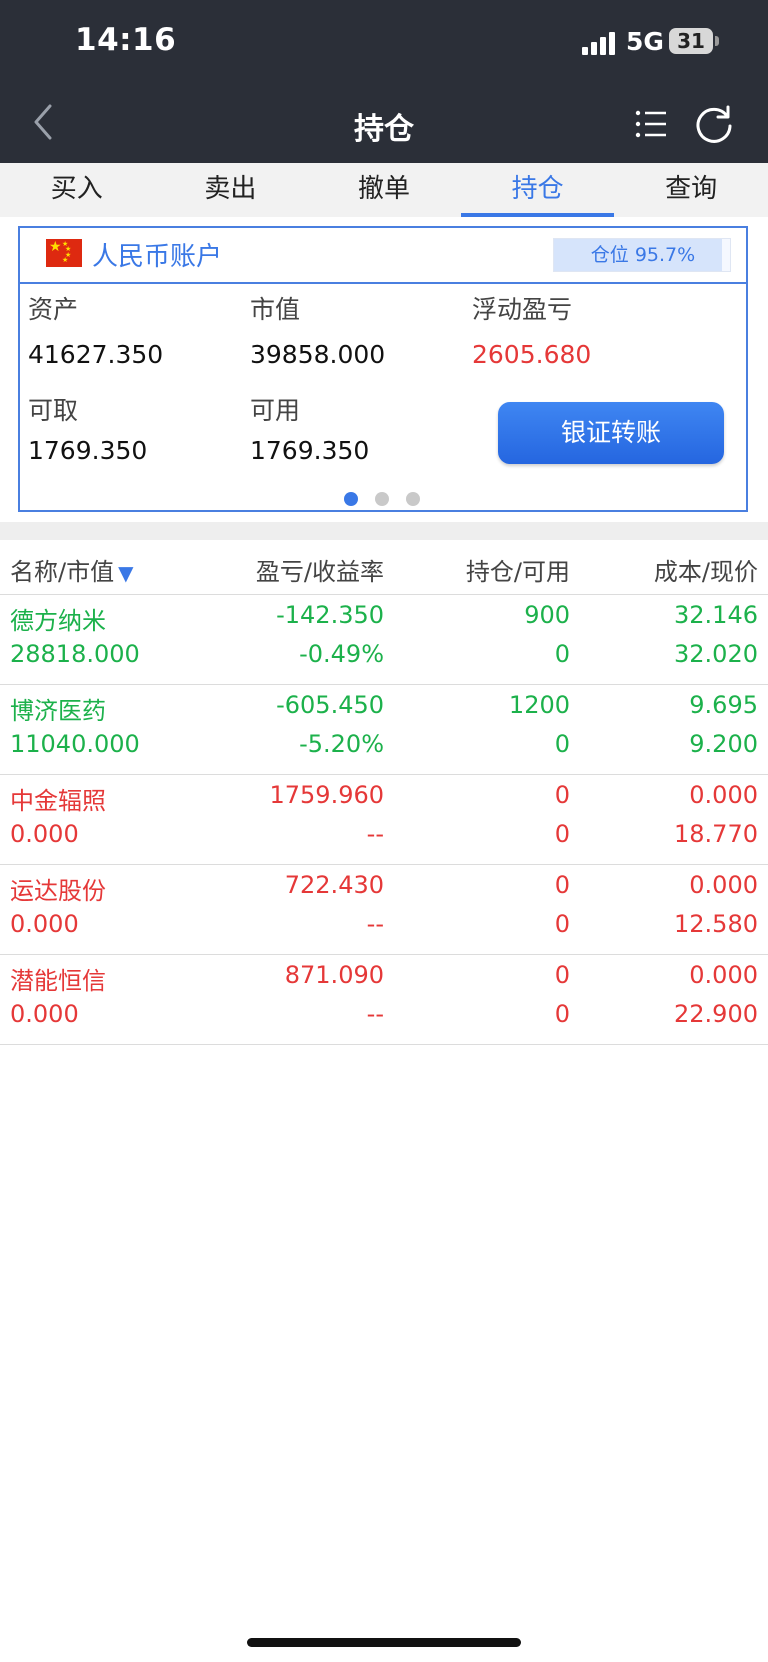 This screenshot has height=1662, width=768. I want to click on withdrawable-value: 1769.350, so click(88, 450).